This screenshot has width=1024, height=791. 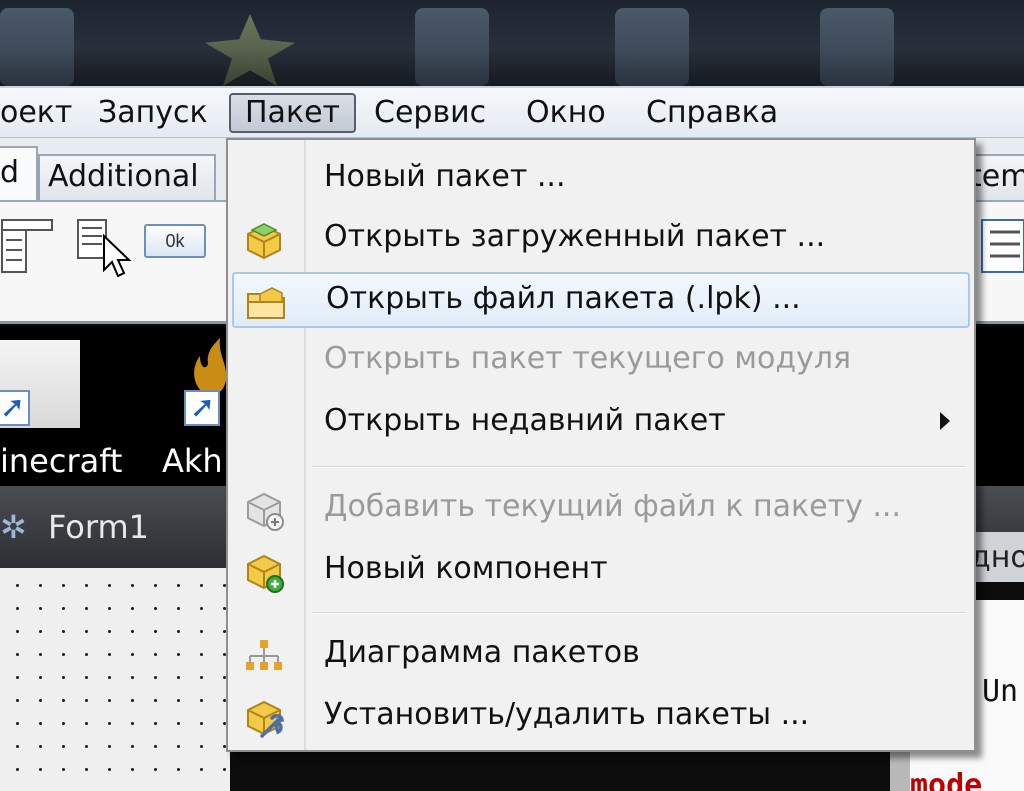 I want to click on editor-tab-label: дно, so click(x=997, y=557).